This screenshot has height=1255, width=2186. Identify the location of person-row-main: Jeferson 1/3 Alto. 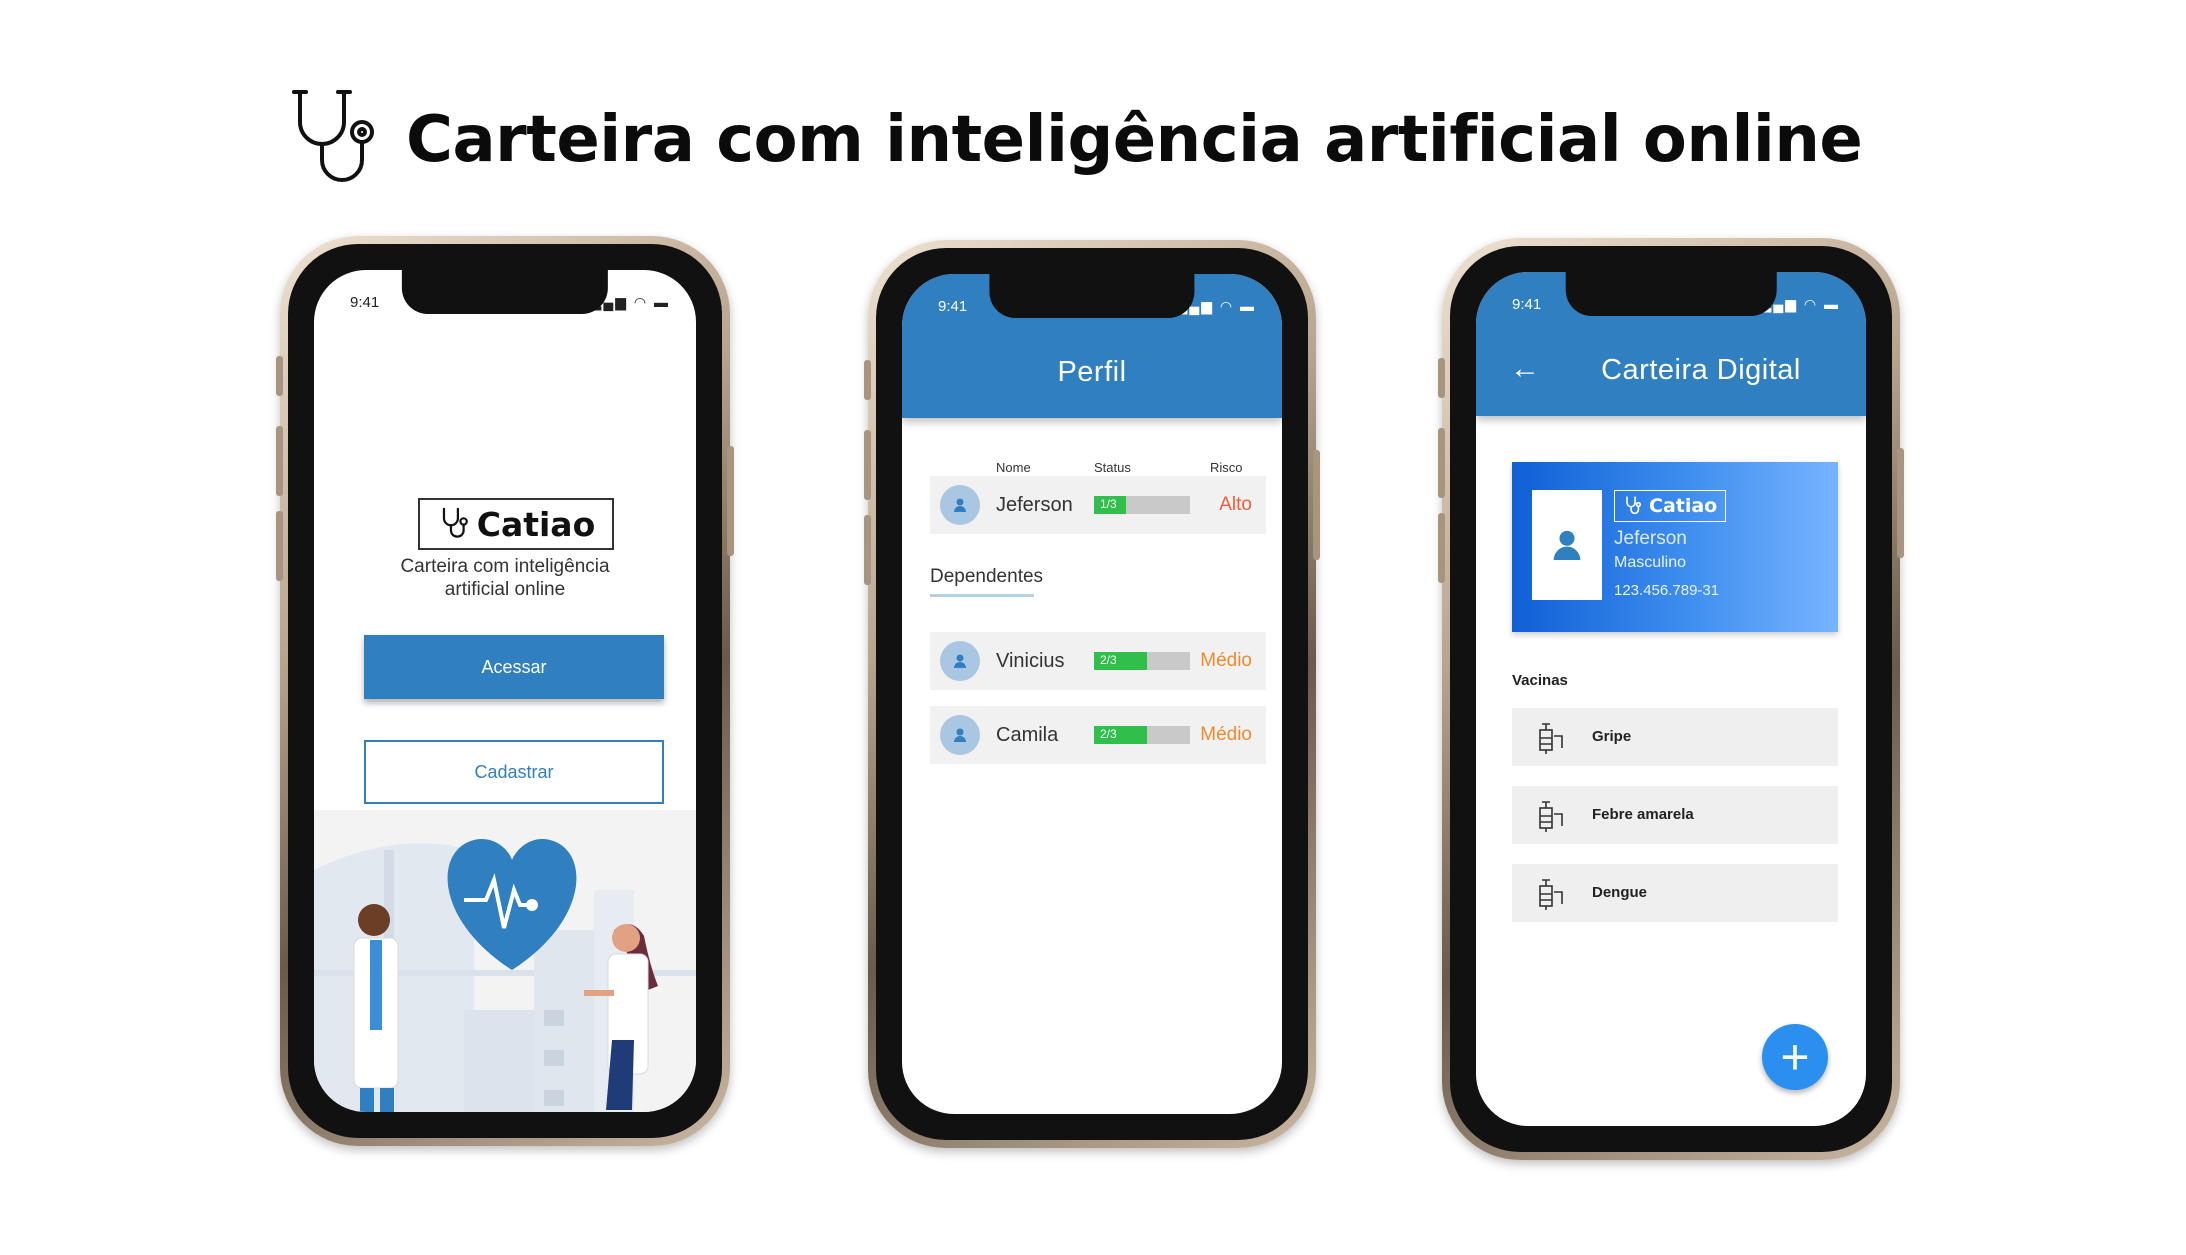
(1098, 505).